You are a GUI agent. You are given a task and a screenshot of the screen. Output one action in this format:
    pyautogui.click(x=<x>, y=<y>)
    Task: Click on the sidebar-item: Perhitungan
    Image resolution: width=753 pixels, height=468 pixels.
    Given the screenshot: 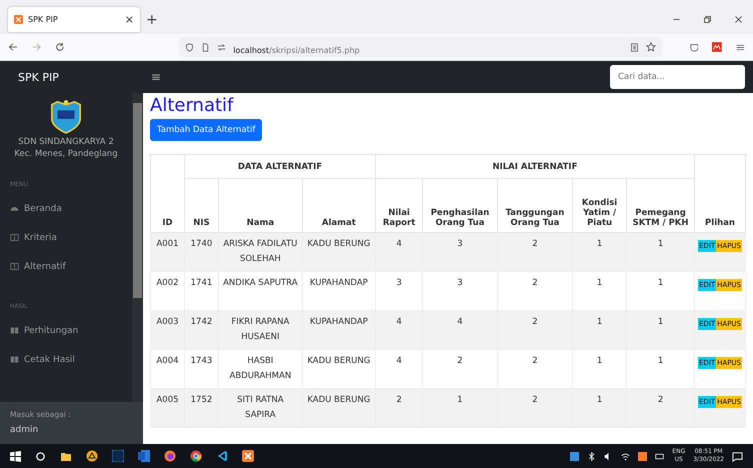 What is the action you would take?
    pyautogui.click(x=66, y=330)
    